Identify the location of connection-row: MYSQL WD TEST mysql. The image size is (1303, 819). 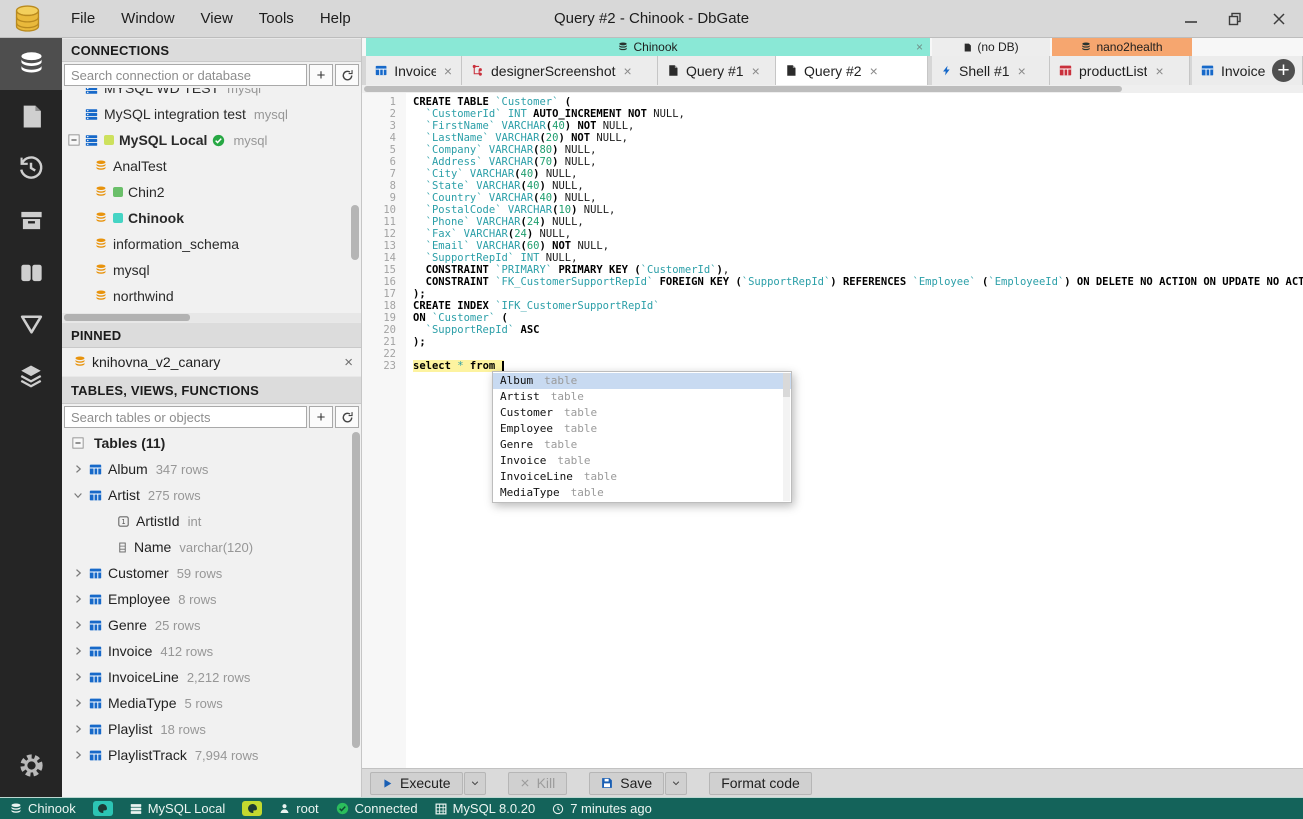
(211, 94).